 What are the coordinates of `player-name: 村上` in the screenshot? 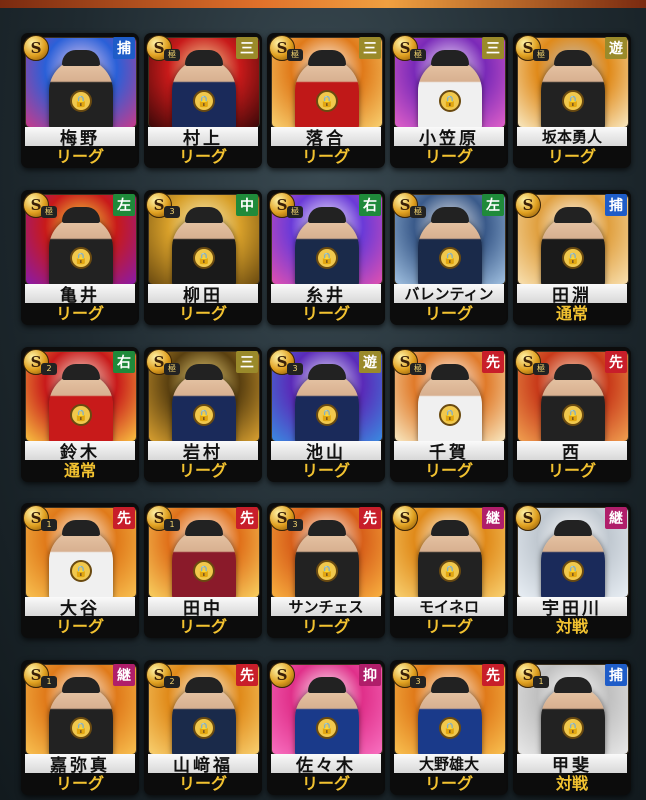 It's located at (203, 136).